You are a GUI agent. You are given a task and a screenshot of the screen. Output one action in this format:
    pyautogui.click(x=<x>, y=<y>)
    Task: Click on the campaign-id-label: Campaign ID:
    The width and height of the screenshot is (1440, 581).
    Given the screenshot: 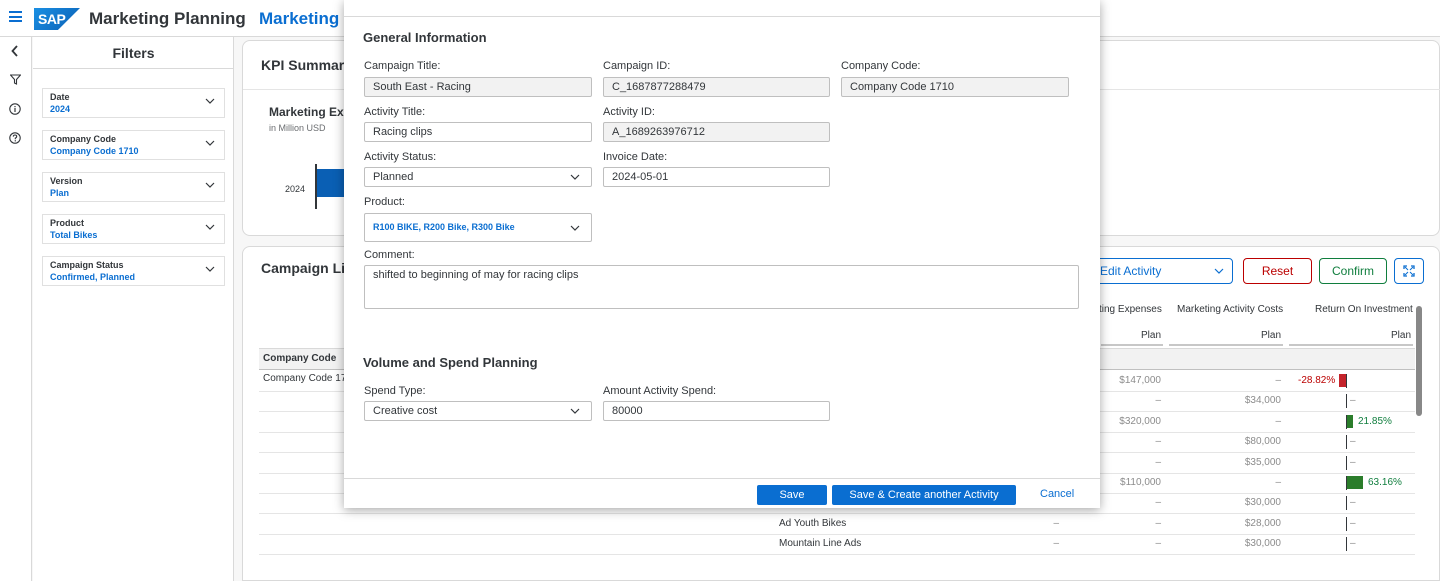 What is the action you would take?
    pyautogui.click(x=637, y=66)
    